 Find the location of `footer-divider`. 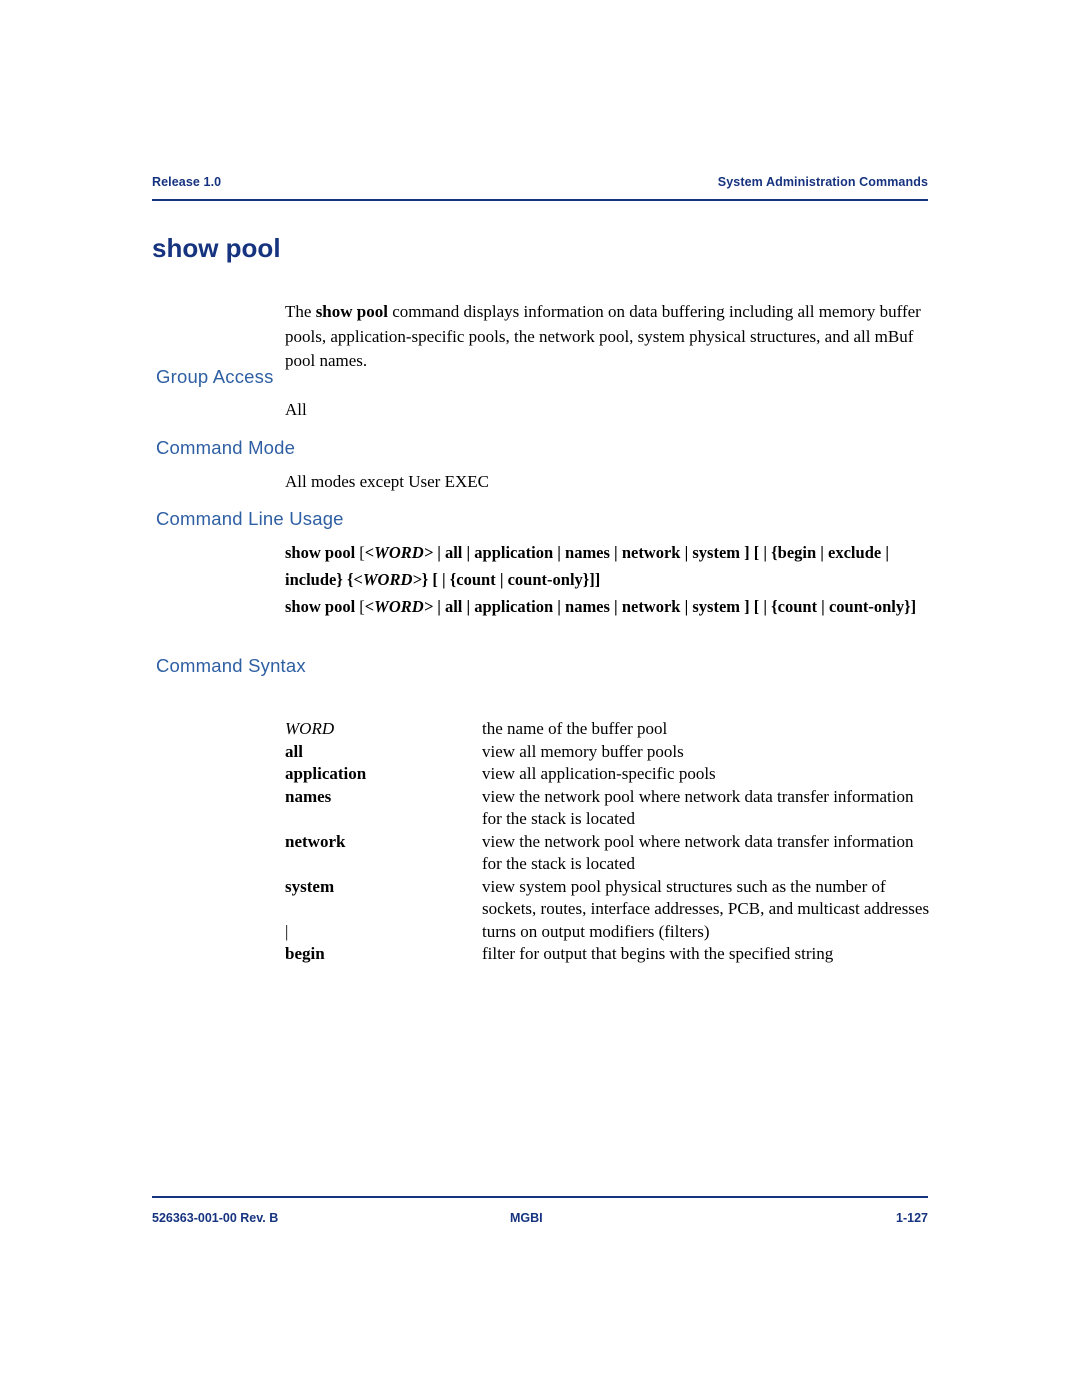

footer-divider is located at coordinates (540, 1197).